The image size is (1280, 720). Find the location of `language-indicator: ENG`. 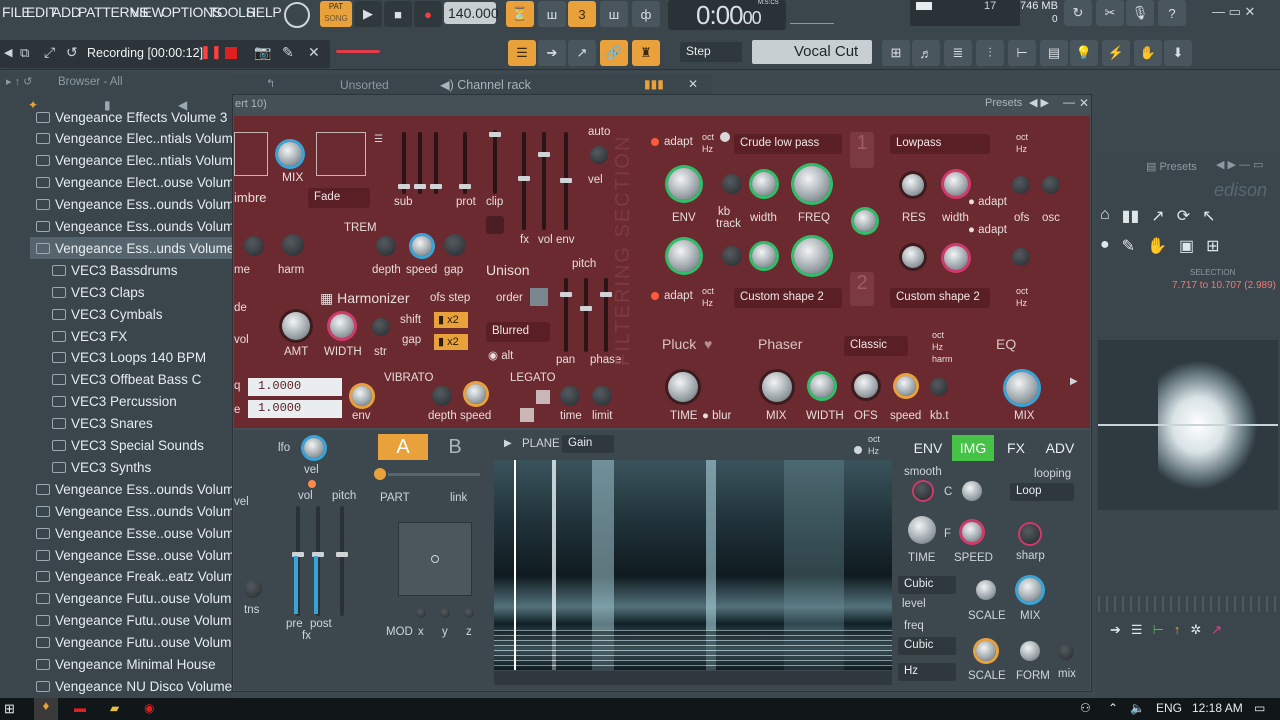

language-indicator: ENG is located at coordinates (1169, 708).